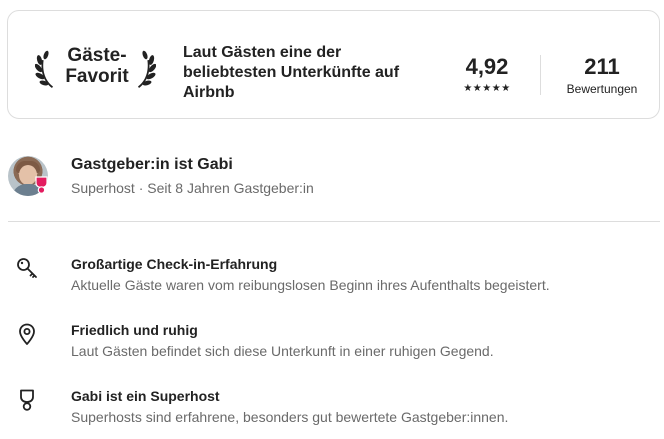 The height and width of the screenshot is (439, 664). I want to click on feature-title: Friedlich und ruhig, so click(134, 330).